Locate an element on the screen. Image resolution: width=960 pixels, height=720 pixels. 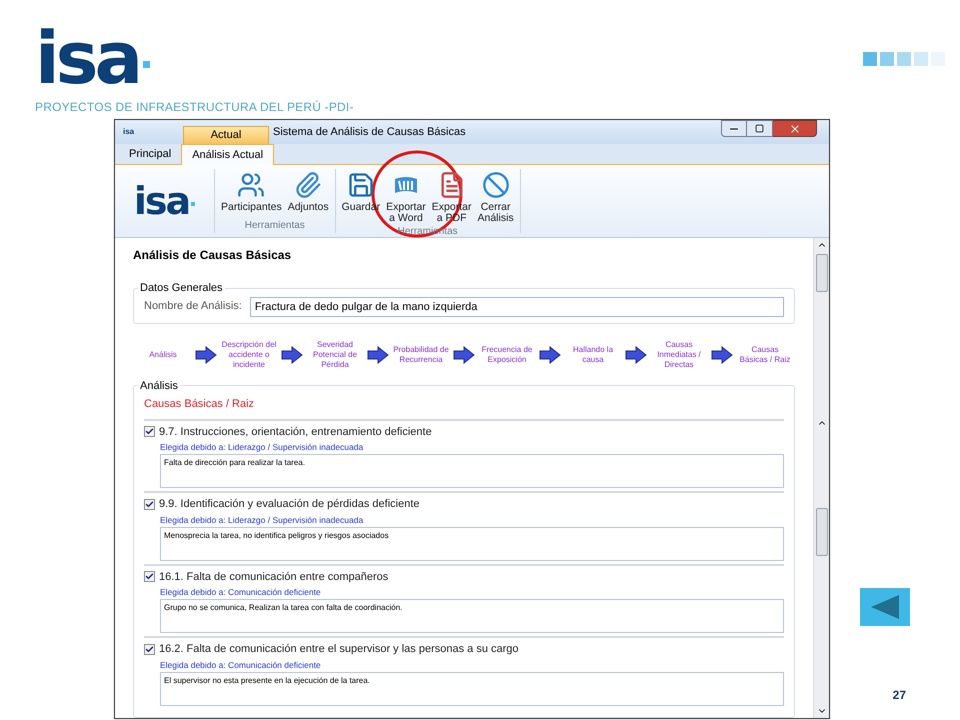
workflow-step-link: Probabilidad de Recurrencia is located at coordinates (421, 354).